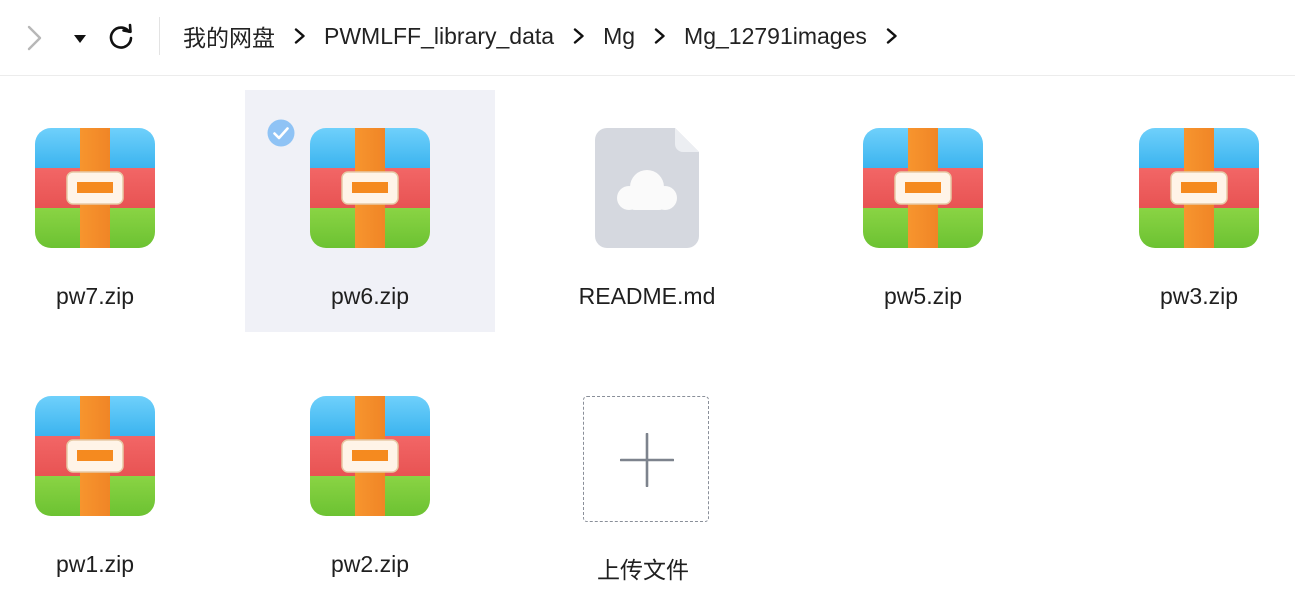 Image resolution: width=1295 pixels, height=615 pixels. What do you see at coordinates (439, 36) in the screenshot?
I see `breadcrumb-item-library: PWMLFF_library_data` at bounding box center [439, 36].